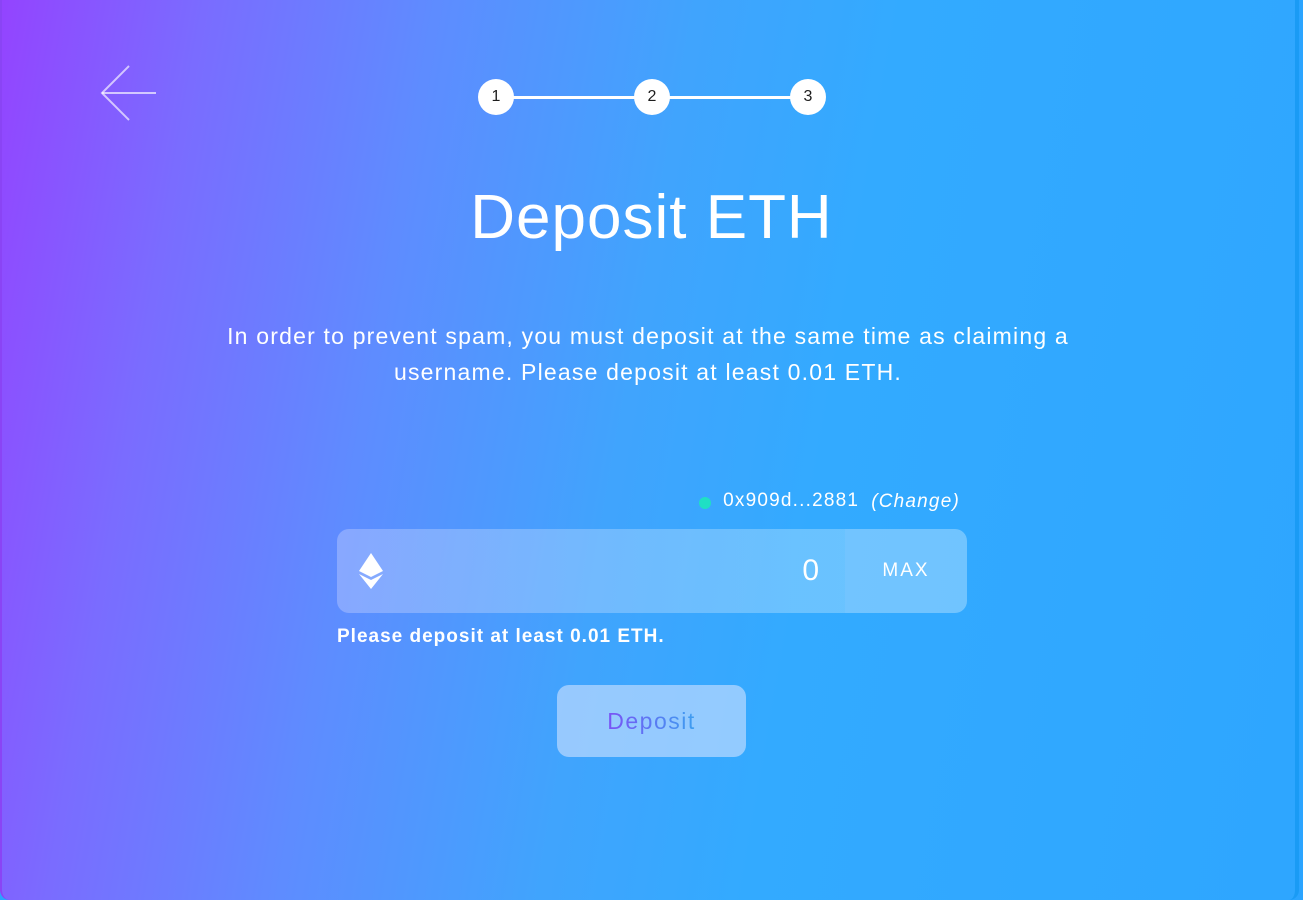 This screenshot has width=1303, height=900. Describe the element at coordinates (496, 97) in the screenshot. I see `step-1: 1` at that location.